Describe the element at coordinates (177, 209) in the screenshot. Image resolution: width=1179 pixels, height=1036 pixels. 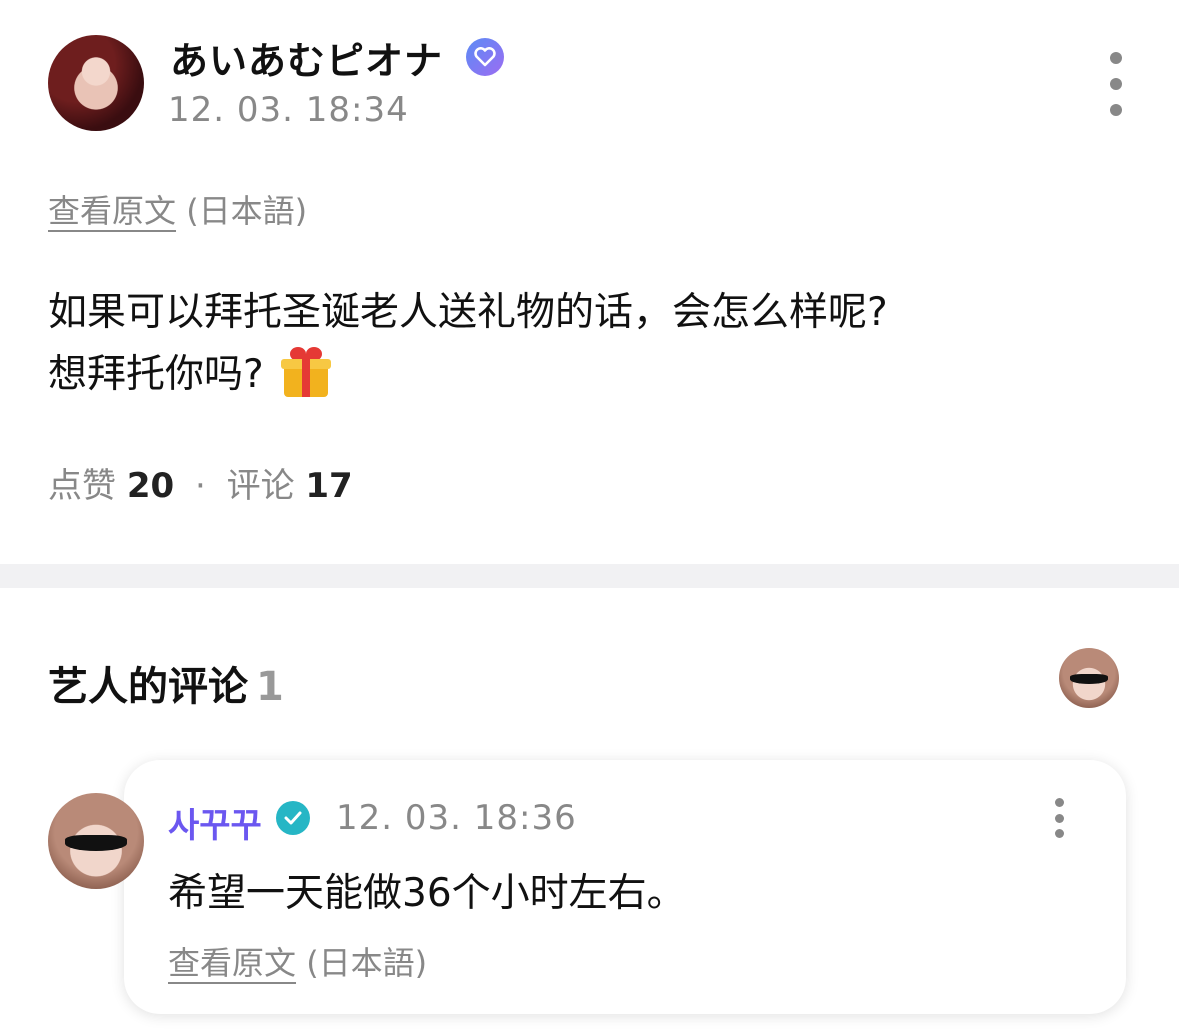
I see `view-original-row: 查看原文 (日本語)` at that location.